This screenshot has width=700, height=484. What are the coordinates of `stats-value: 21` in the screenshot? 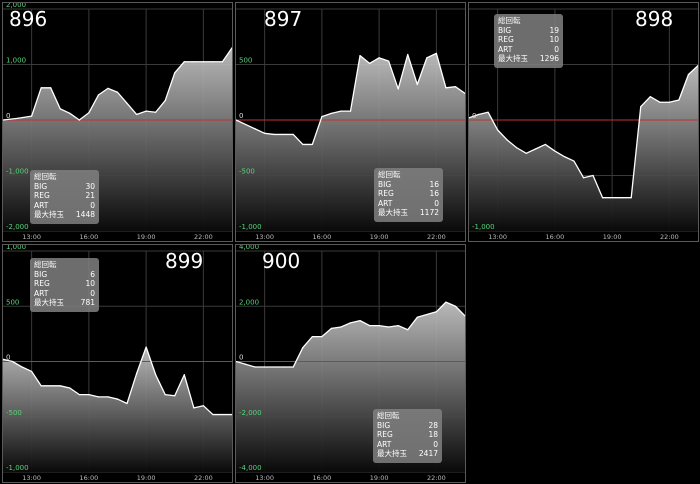 It's located at (90, 195).